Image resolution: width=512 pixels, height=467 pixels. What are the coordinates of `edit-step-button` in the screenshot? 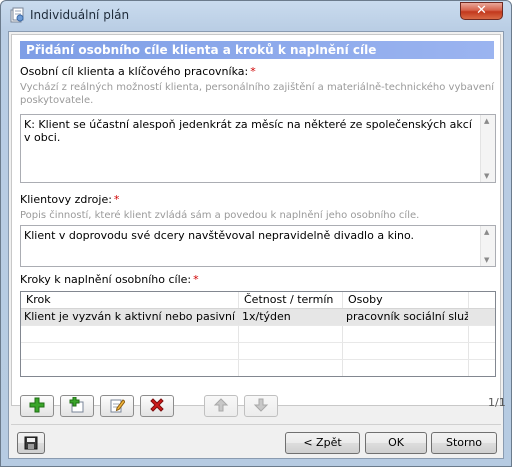 It's located at (117, 406).